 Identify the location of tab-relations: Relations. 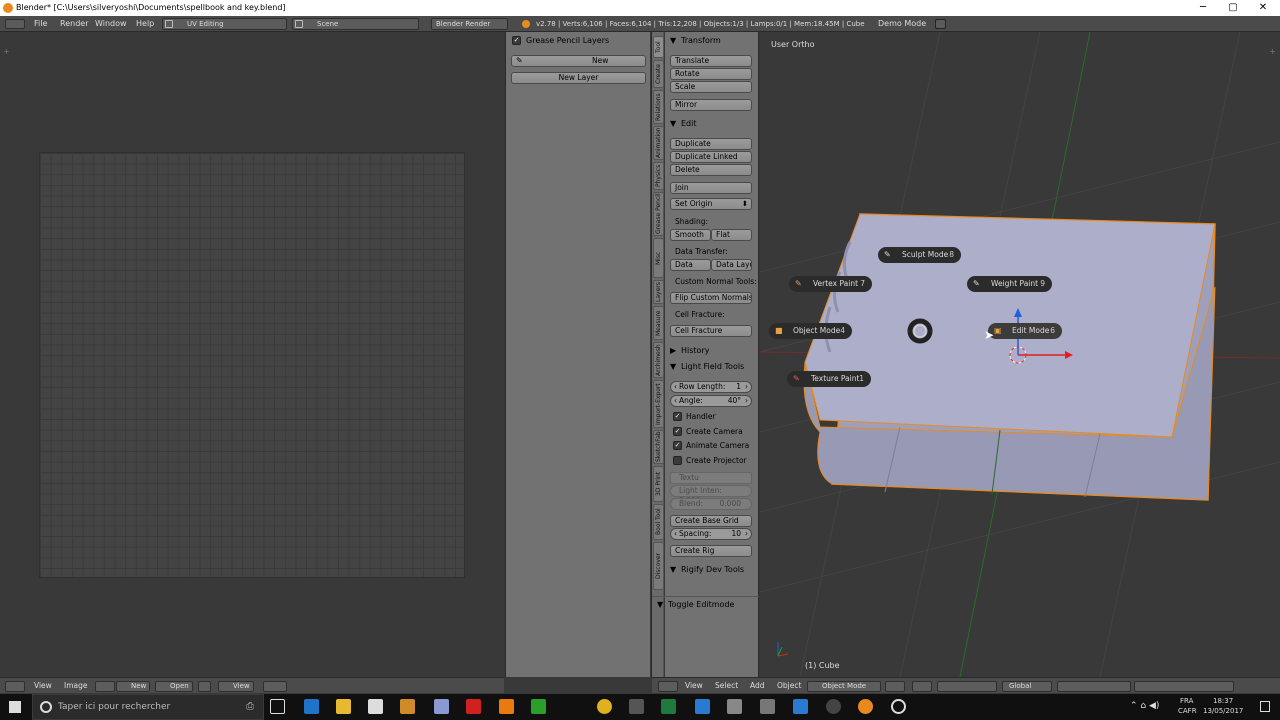
(658, 107).